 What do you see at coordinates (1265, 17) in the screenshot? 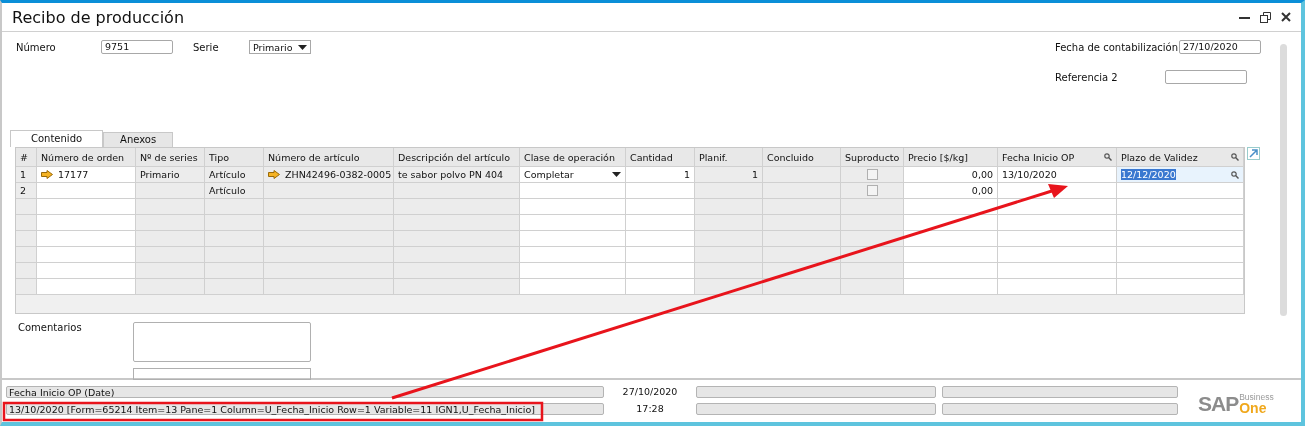
I see `restore-icon` at bounding box center [1265, 17].